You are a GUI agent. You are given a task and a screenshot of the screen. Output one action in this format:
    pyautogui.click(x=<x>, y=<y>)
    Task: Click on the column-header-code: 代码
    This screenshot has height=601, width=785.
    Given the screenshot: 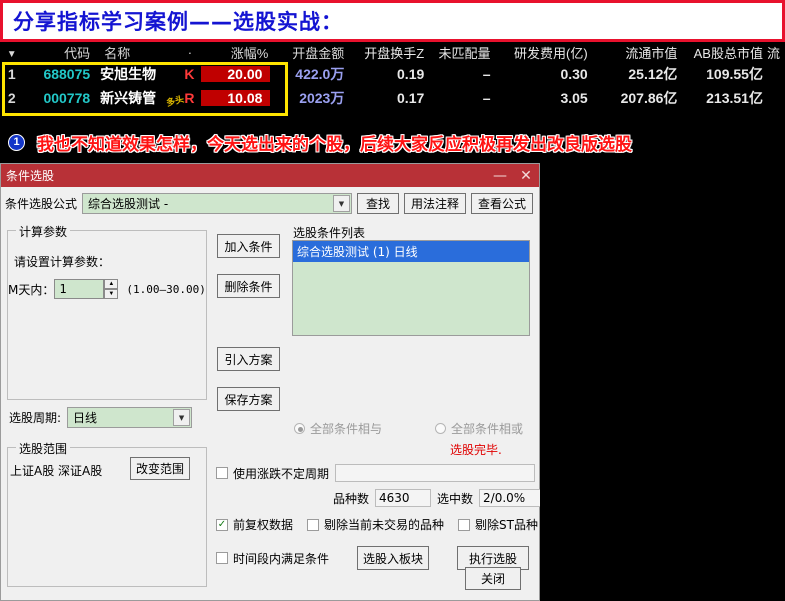 What is the action you would take?
    pyautogui.click(x=56, y=52)
    